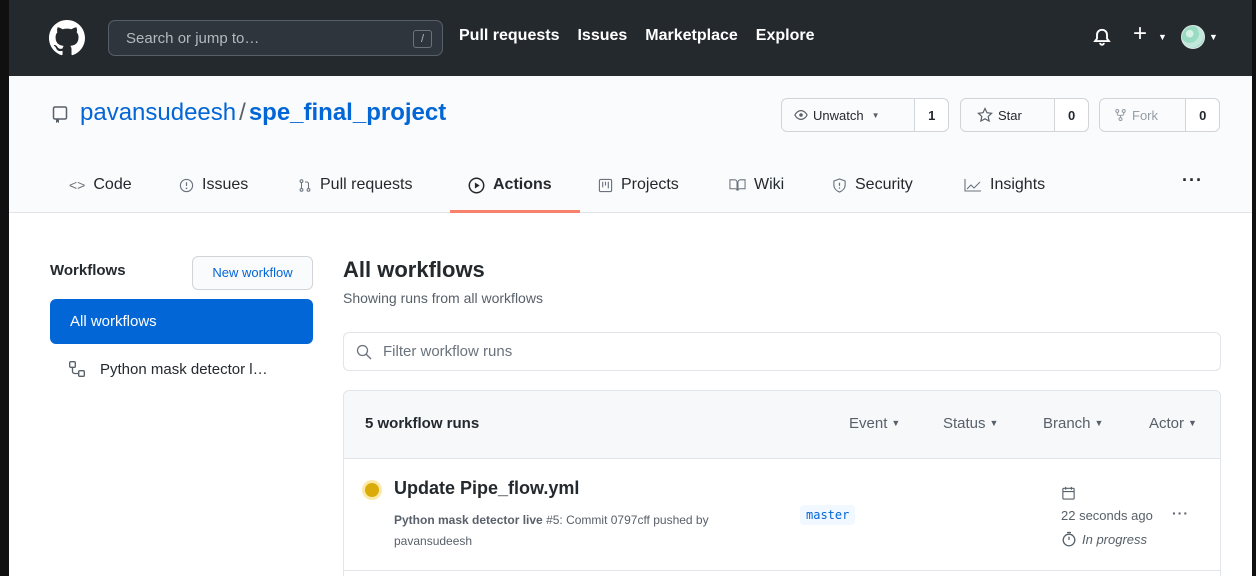 This screenshot has width=1256, height=576. I want to click on workflows-heading: Workflows, so click(88, 270).